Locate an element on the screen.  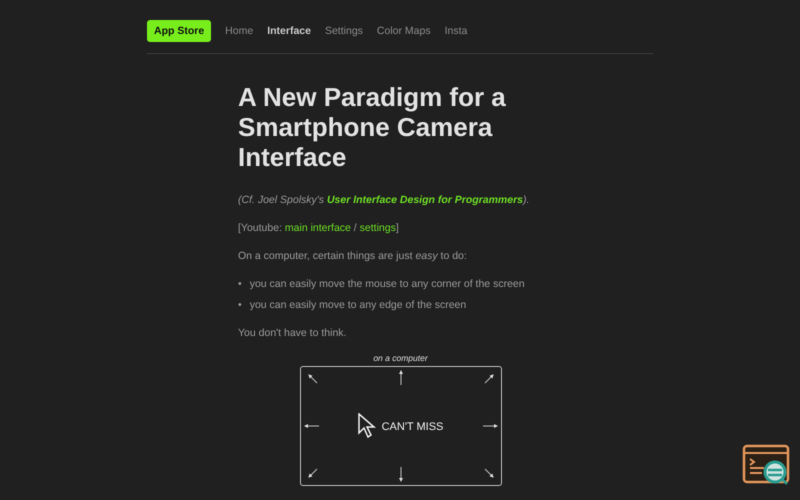
paragraph: You don't have to think. is located at coordinates (293, 333).